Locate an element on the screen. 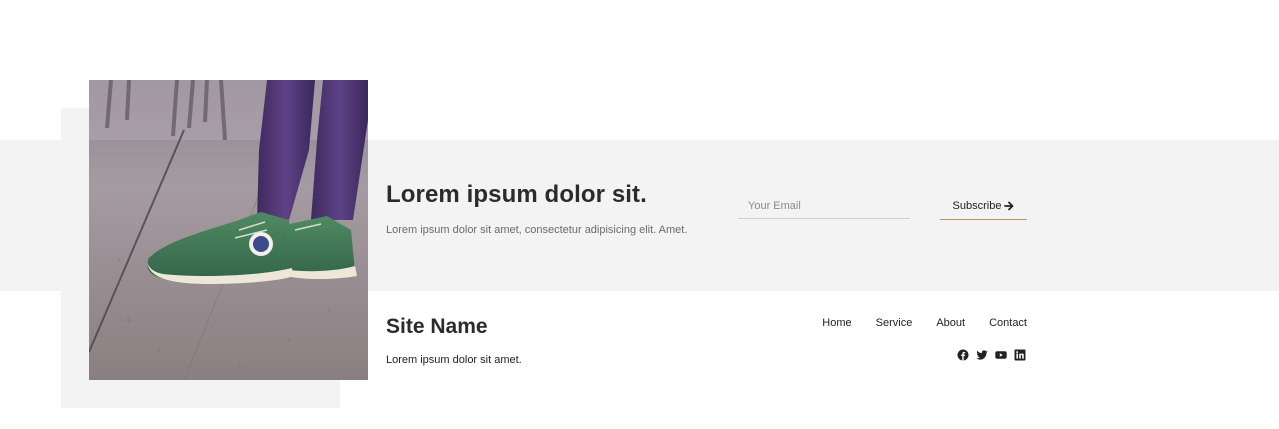 The width and height of the screenshot is (1279, 429). social-links is located at coordinates (991, 355).